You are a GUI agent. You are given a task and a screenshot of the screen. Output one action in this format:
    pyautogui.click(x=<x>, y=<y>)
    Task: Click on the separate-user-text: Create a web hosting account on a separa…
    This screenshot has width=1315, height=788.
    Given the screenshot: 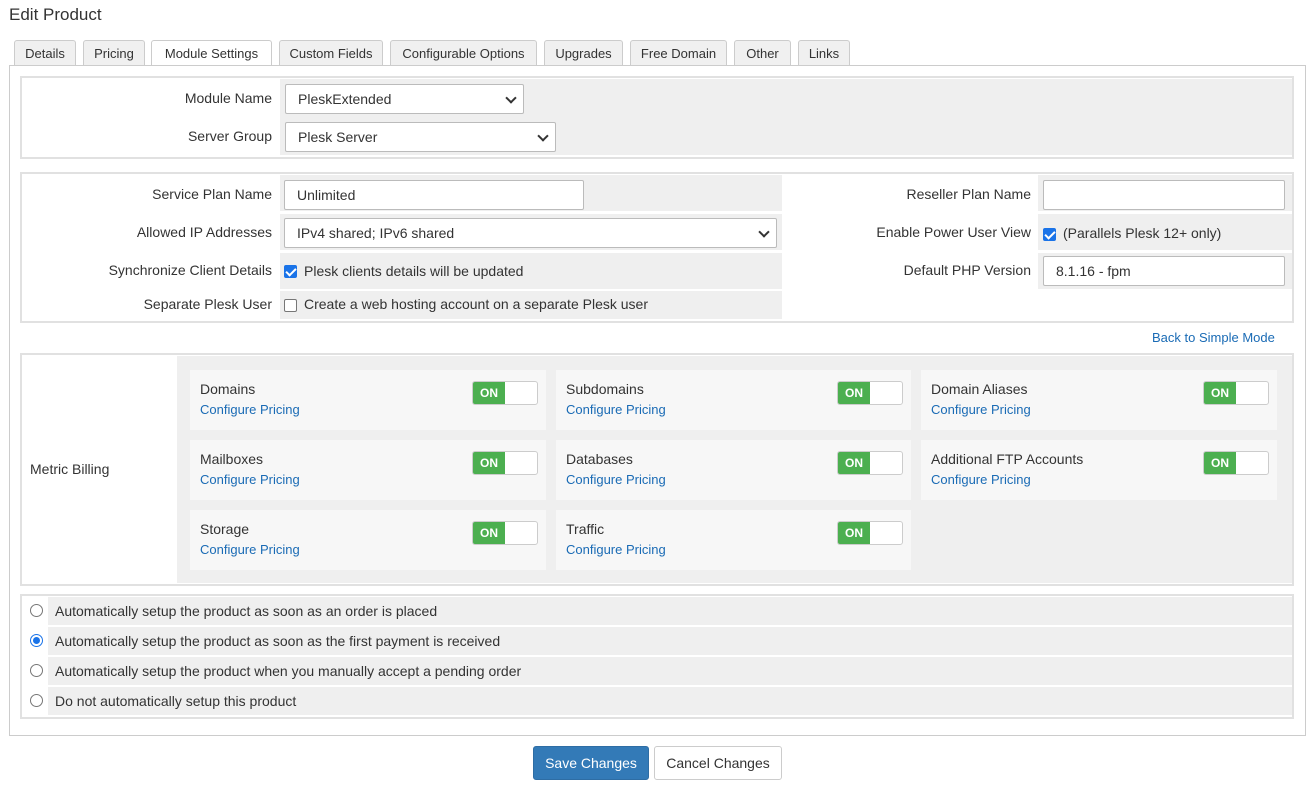 What is the action you would take?
    pyautogui.click(x=476, y=304)
    